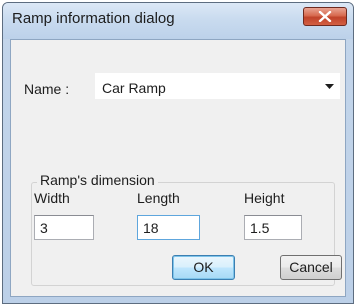 The image size is (358, 306). I want to click on chevron-down-icon, so click(329, 86).